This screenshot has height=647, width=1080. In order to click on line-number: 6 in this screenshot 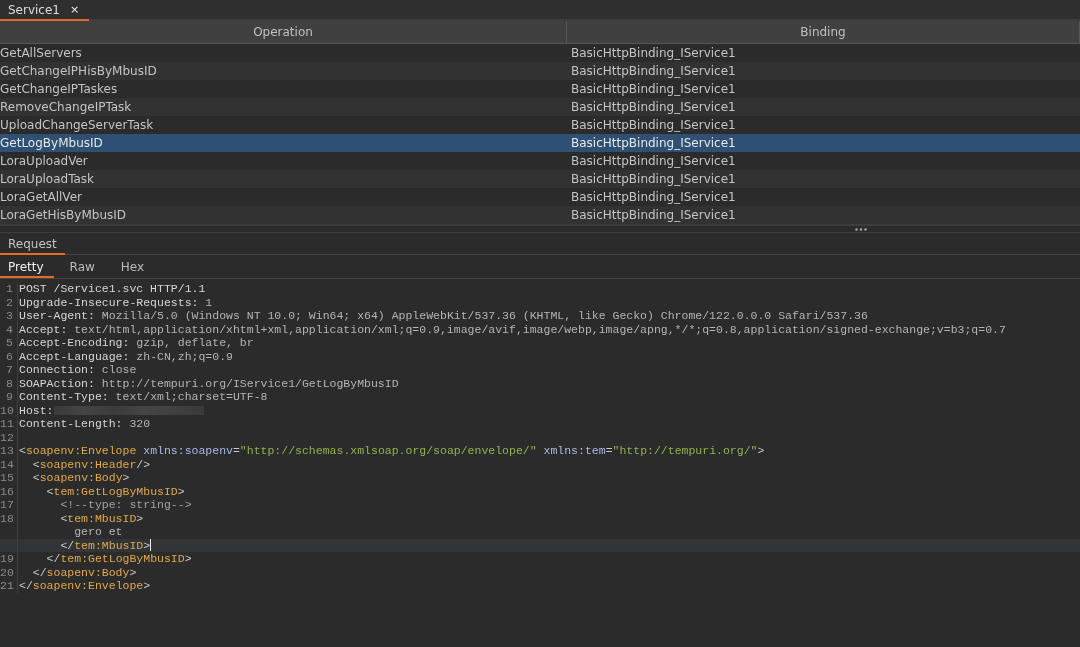, I will do `click(9, 356)`.